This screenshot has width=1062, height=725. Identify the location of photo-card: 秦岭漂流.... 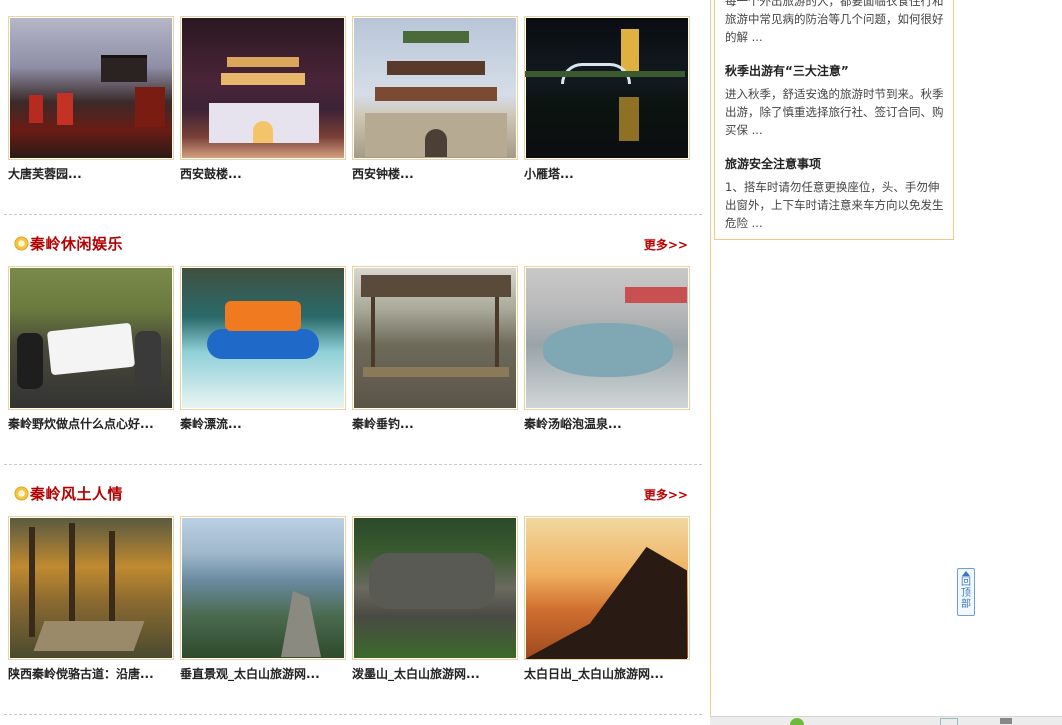
(263, 349).